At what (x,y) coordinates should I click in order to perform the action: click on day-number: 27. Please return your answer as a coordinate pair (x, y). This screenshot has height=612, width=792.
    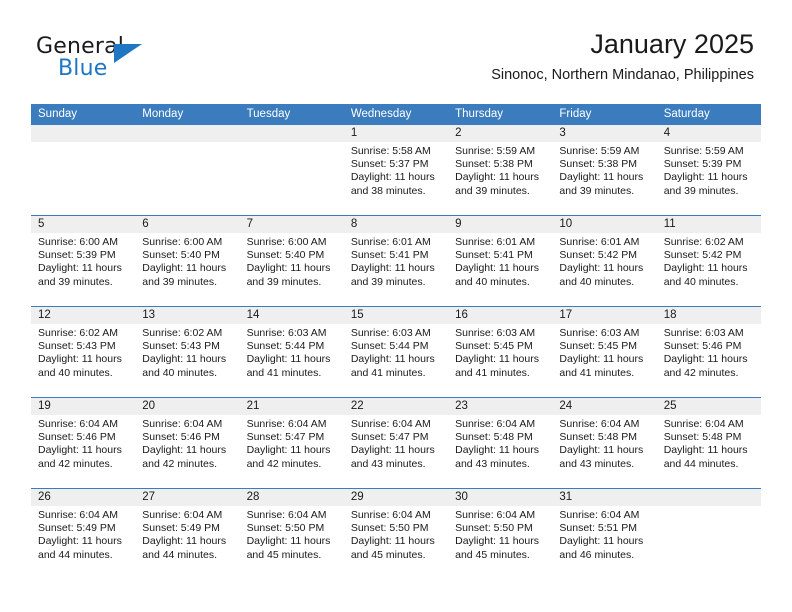
    Looking at the image, I should click on (149, 497).